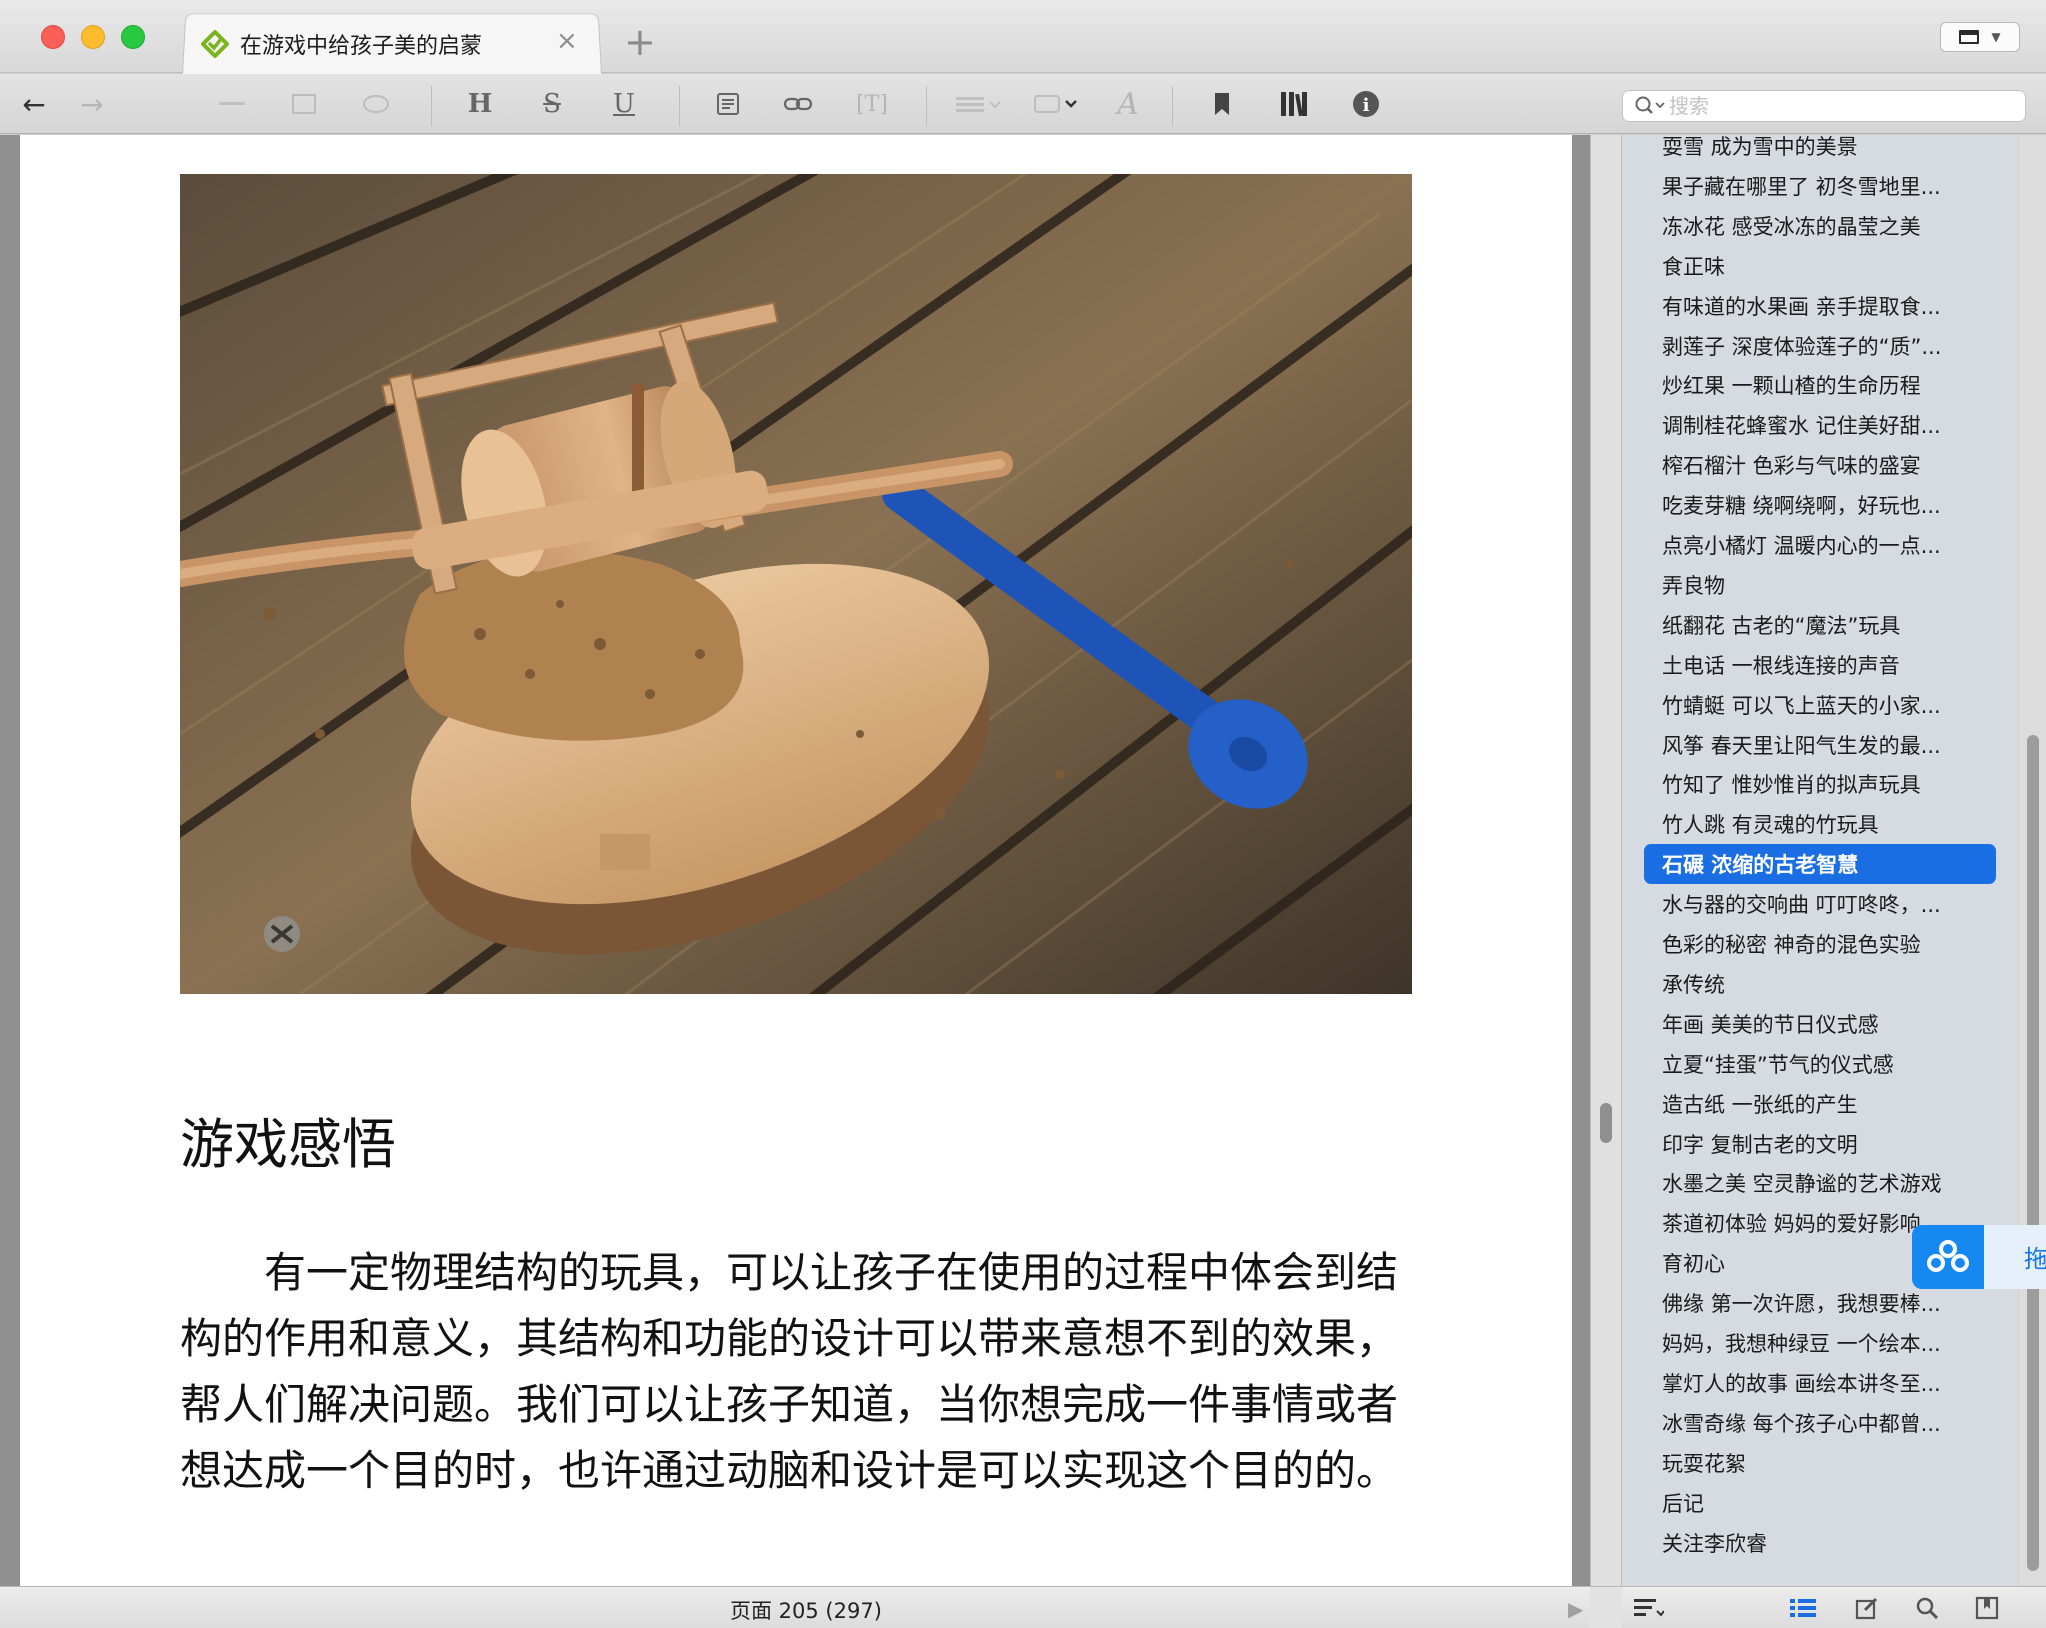 The image size is (2046, 1628). What do you see at coordinates (1606, 860) in the screenshot?
I see `pane-splitter` at bounding box center [1606, 860].